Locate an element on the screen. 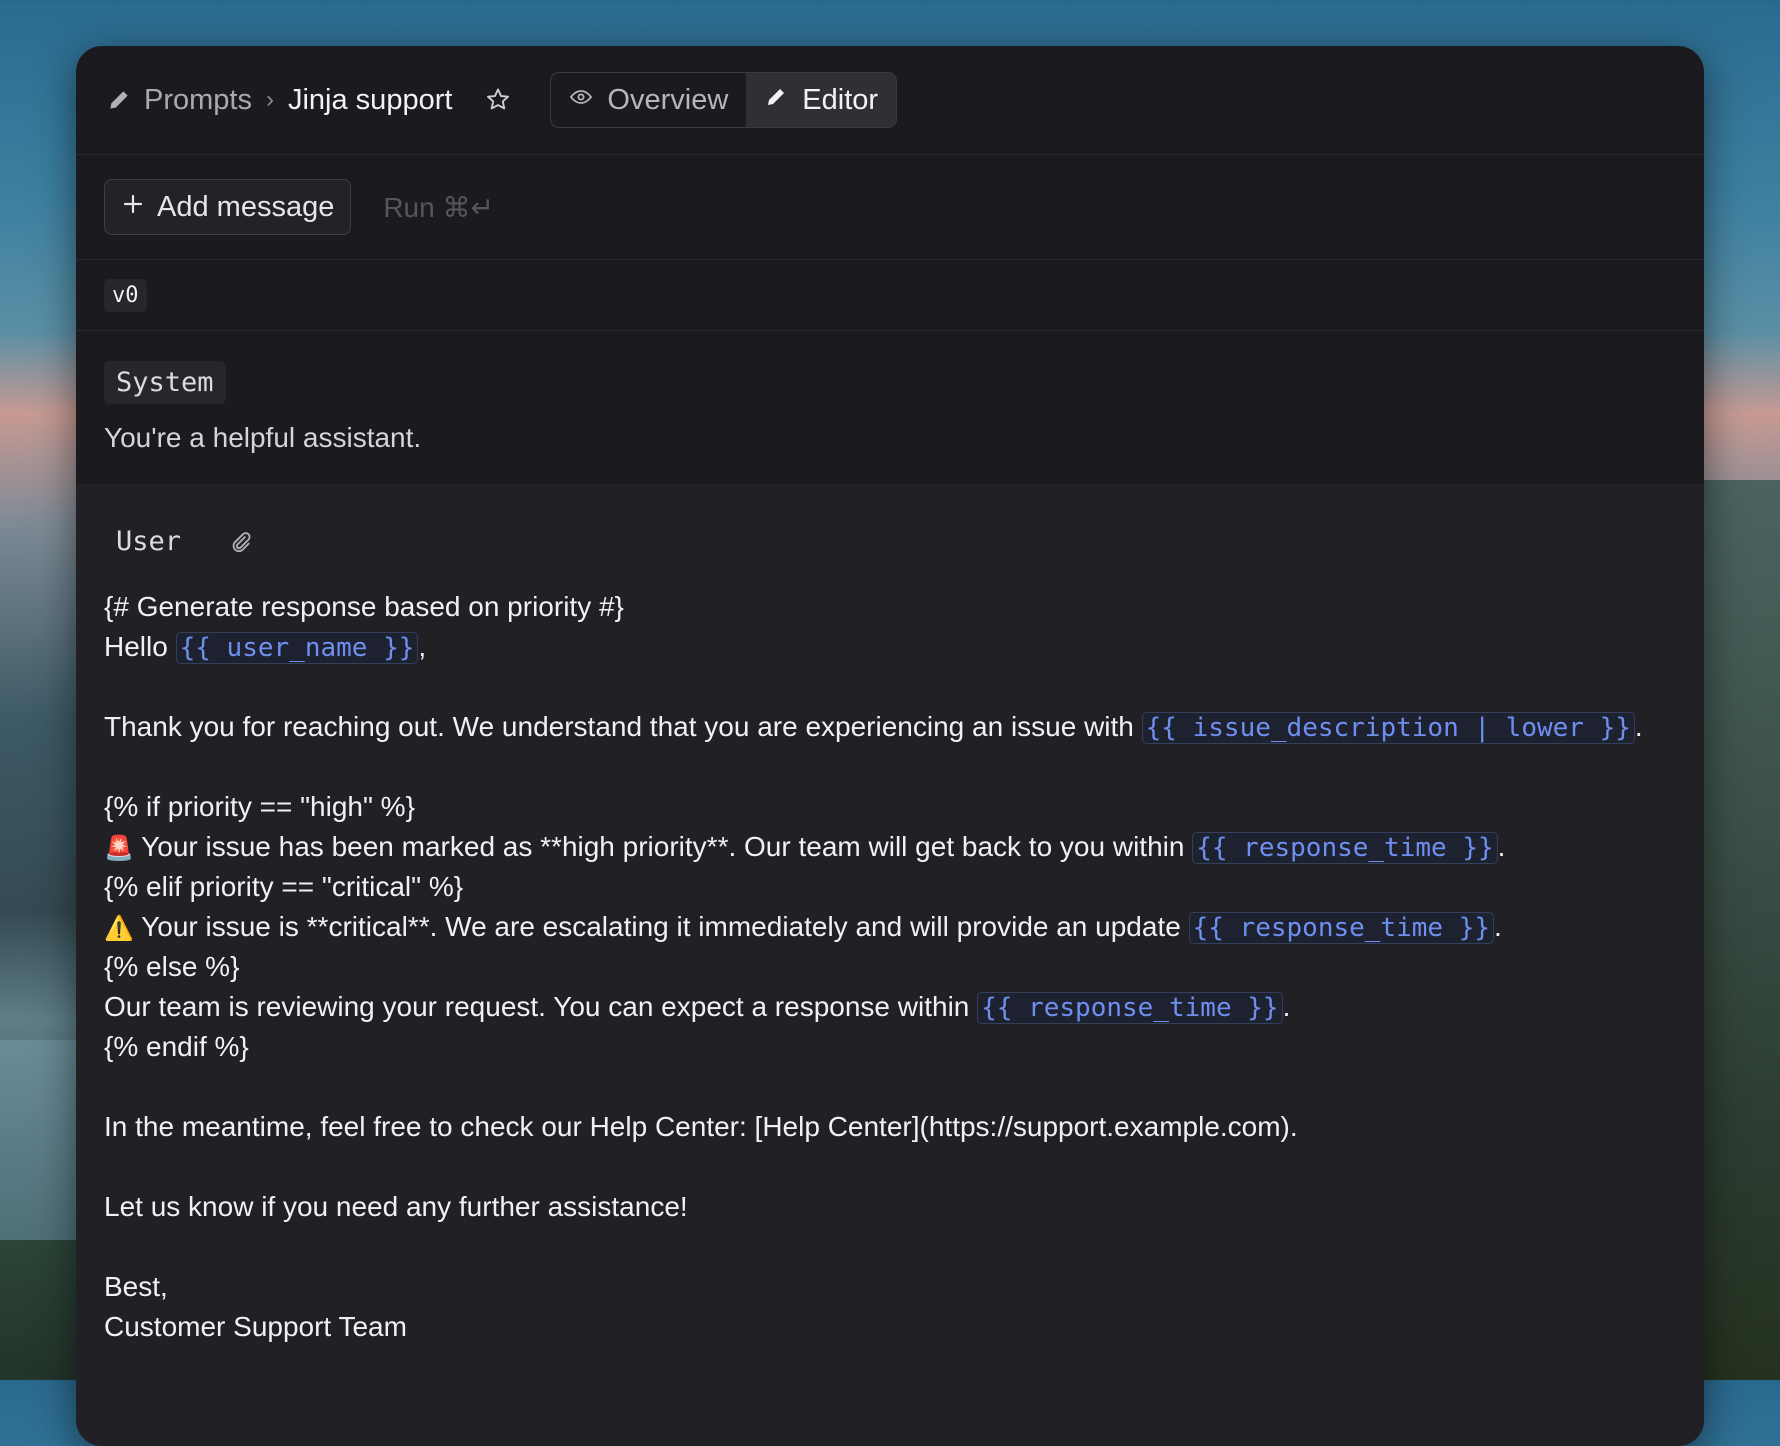  version-row: v0 is located at coordinates (890, 295).